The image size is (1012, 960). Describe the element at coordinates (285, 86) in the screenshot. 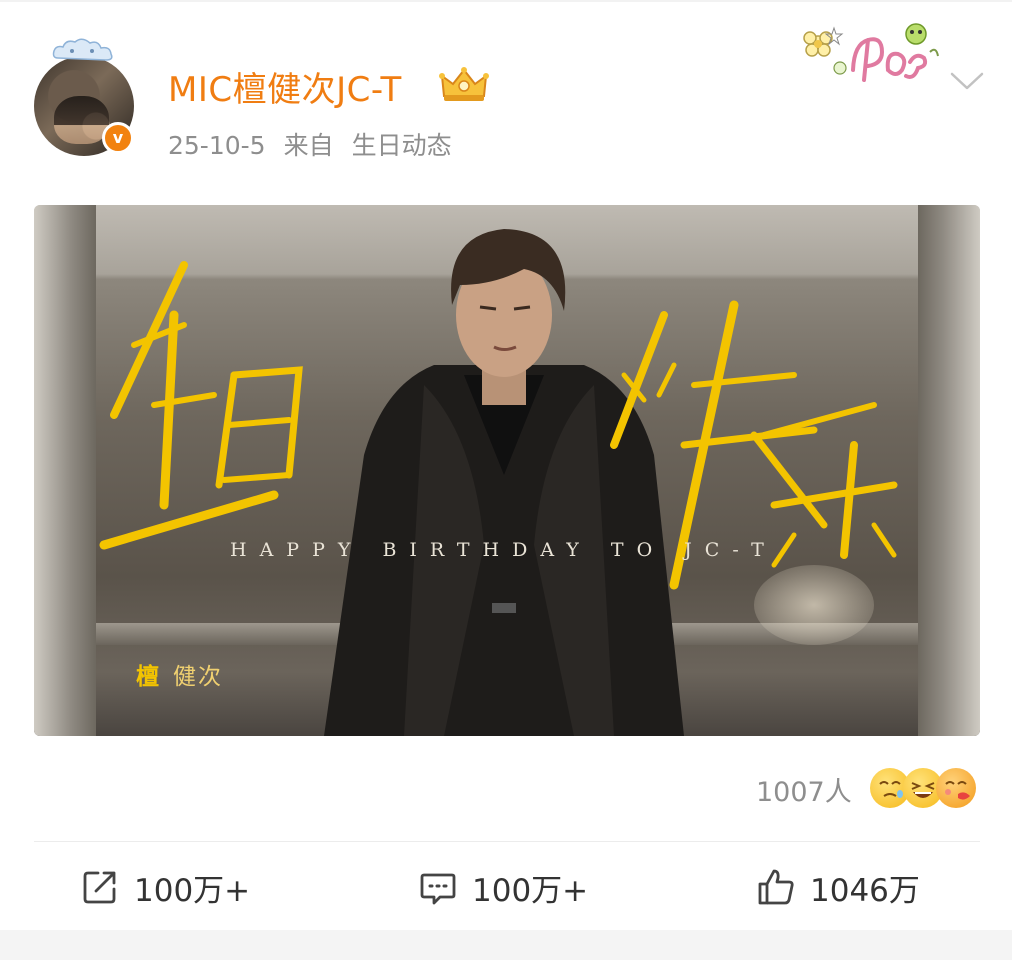

I see `username-link: MIC檀健次JC-T` at that location.